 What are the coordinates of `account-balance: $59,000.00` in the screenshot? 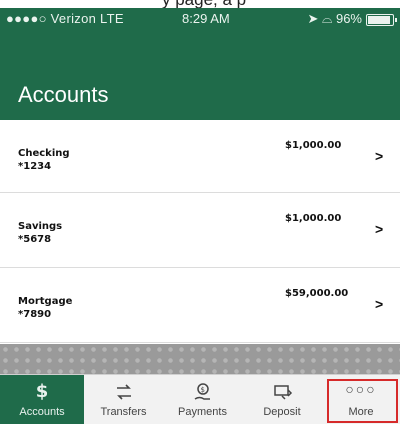 It's located at (317, 293).